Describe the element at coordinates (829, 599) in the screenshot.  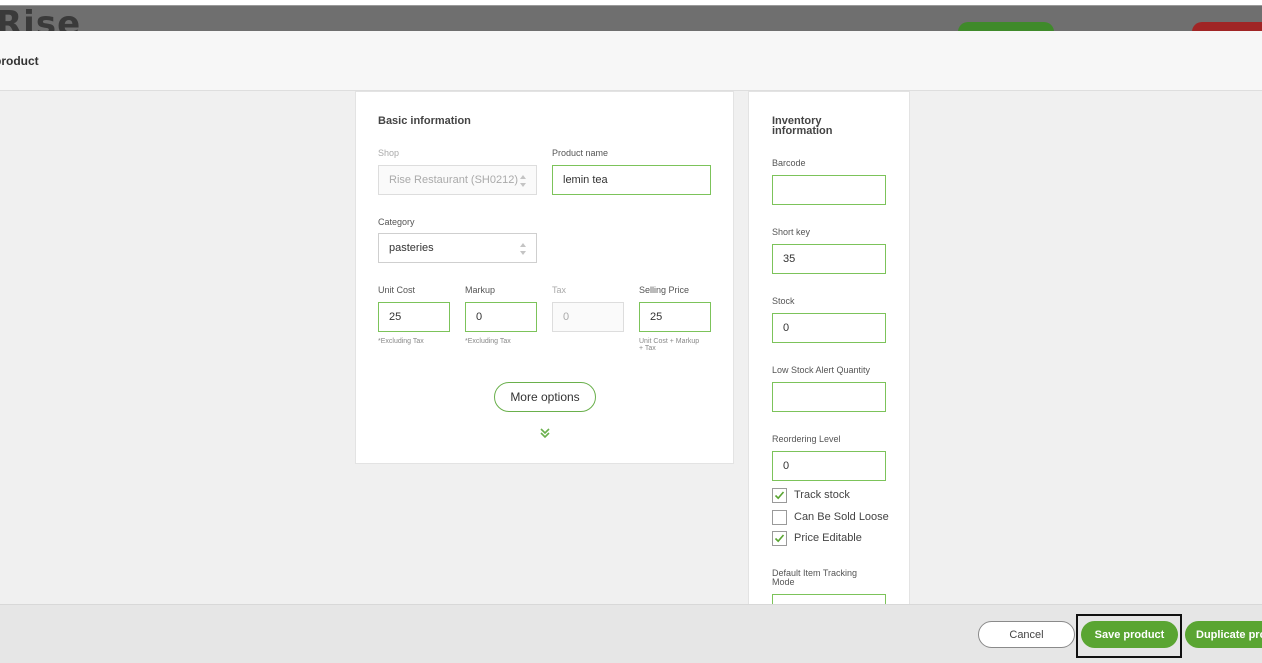
I see `tracking-mode-select` at that location.